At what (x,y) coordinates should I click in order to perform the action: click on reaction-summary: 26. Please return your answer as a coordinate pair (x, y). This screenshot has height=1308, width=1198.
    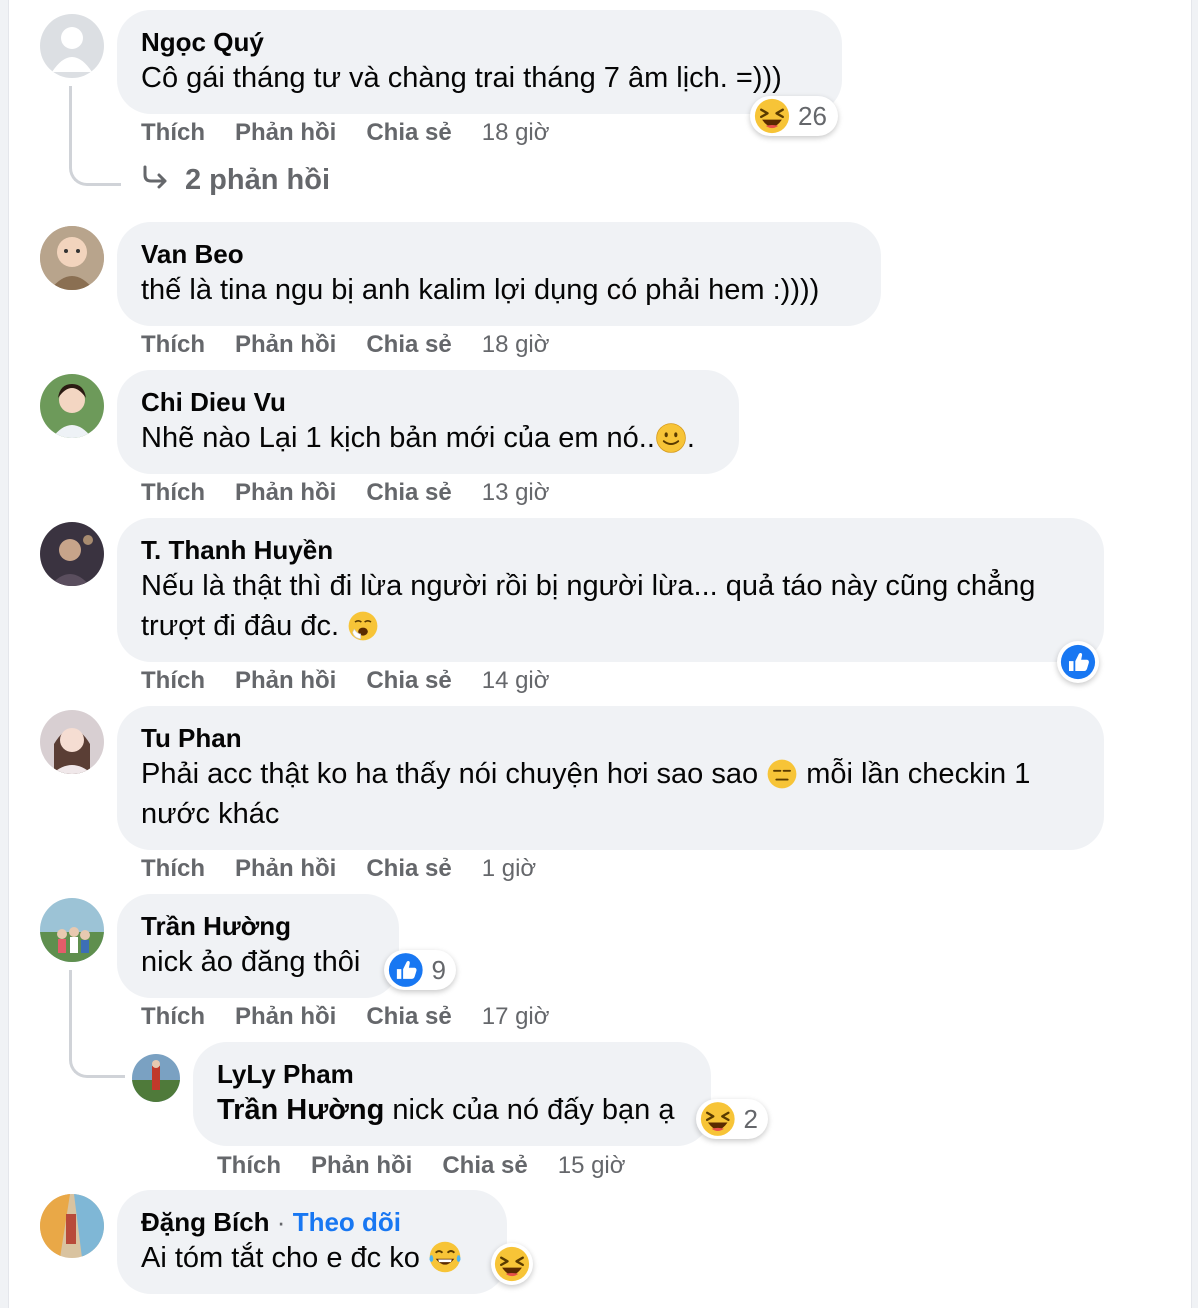
    Looking at the image, I should click on (794, 116).